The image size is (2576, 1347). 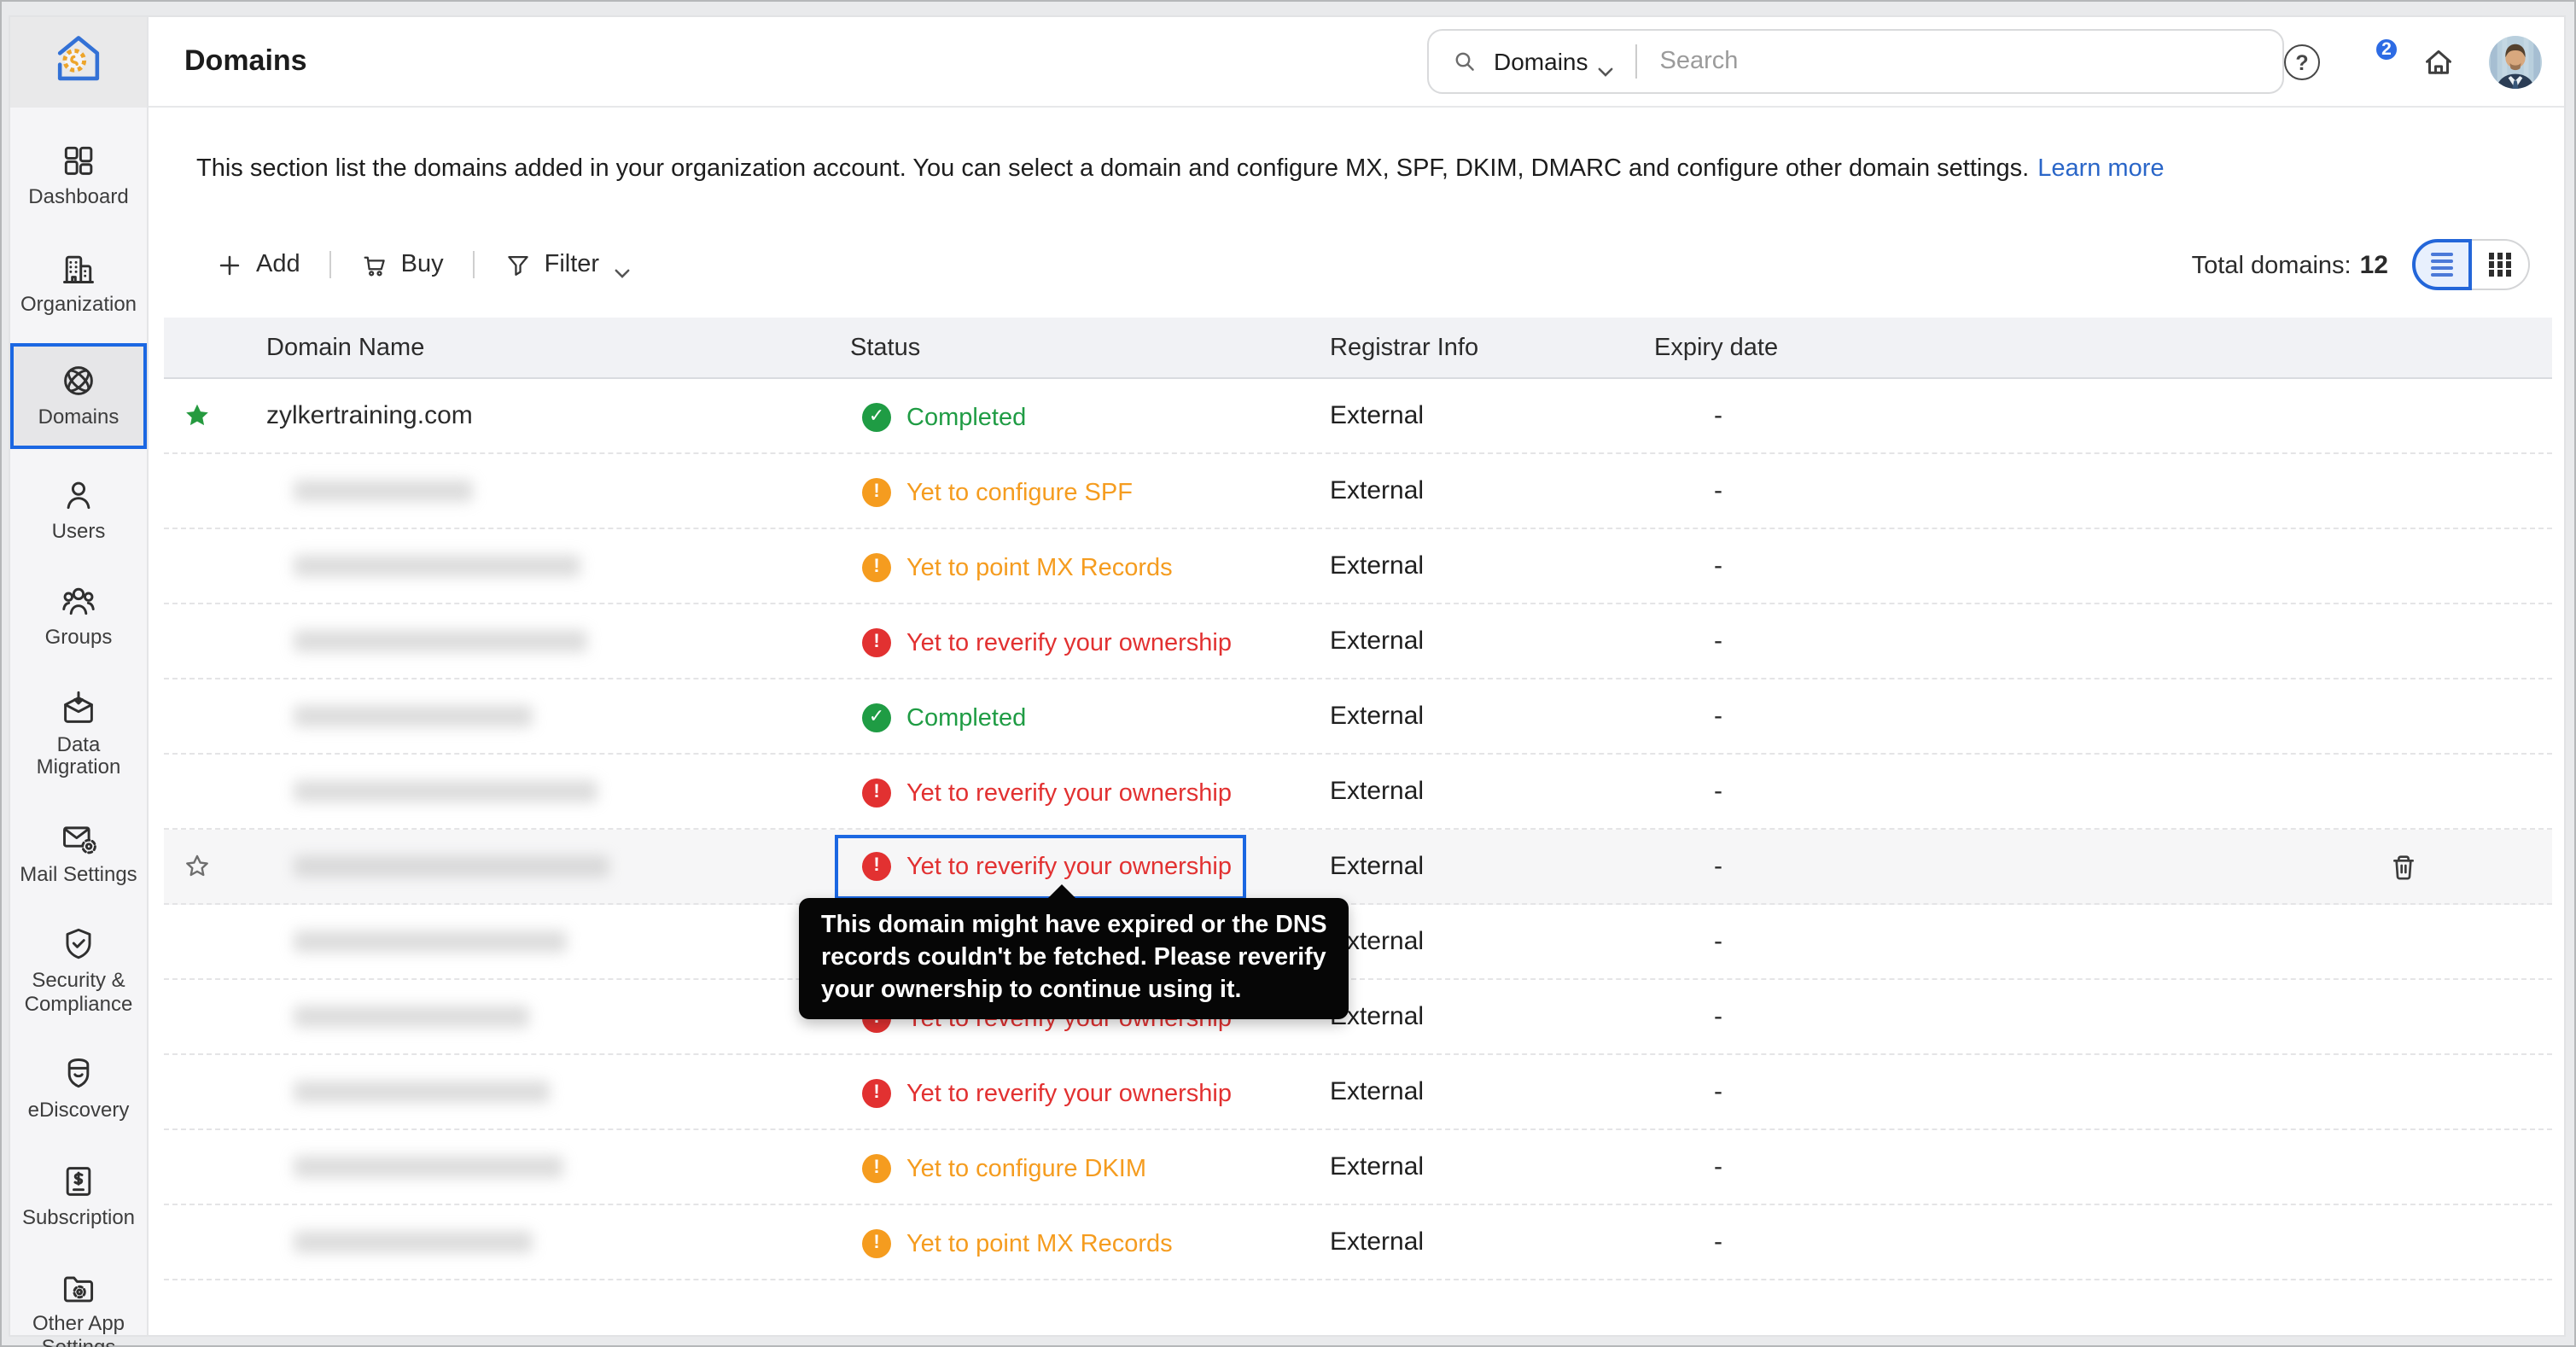 I want to click on filter-funnel-icon, so click(x=518, y=264).